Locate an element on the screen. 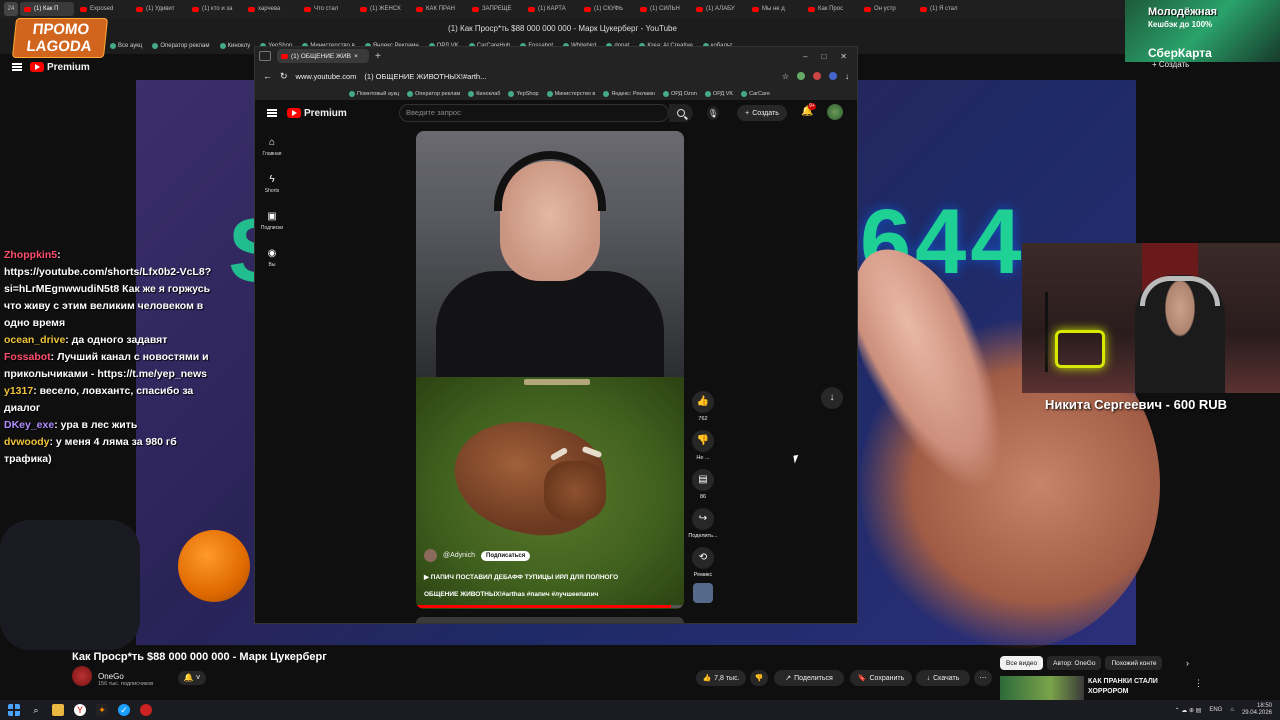 The width and height of the screenshot is (1280, 720). sidebar-item: ▣ Подписки is located at coordinates (272, 221).